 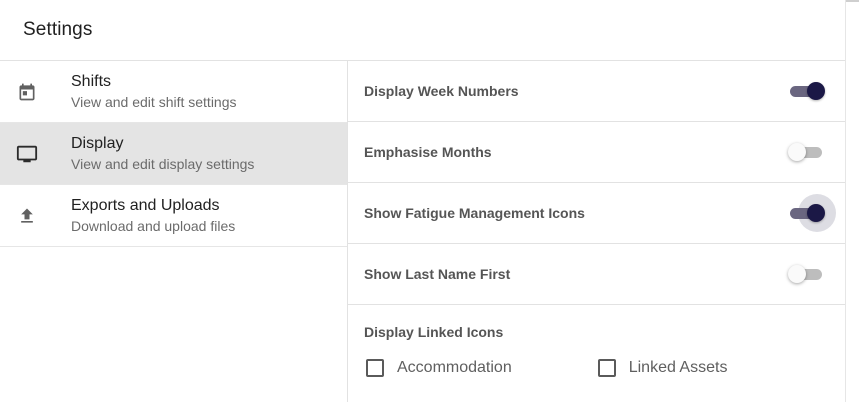 What do you see at coordinates (454, 367) in the screenshot?
I see `checkbox-label: Accommodation` at bounding box center [454, 367].